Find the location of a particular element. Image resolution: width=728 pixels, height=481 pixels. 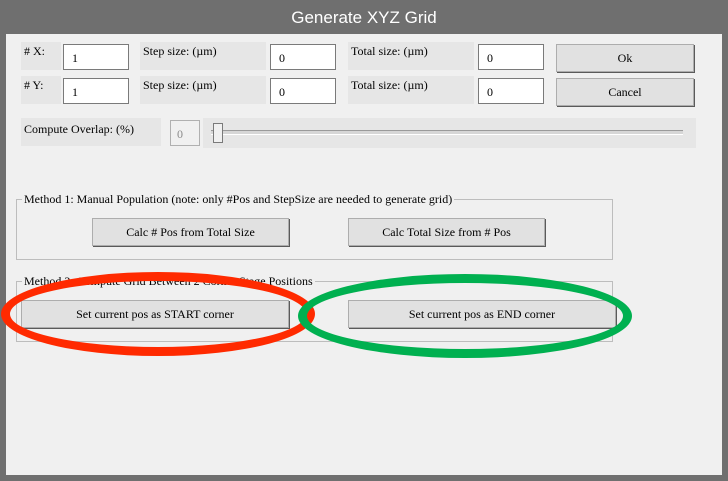

x-count-label: # X: is located at coordinates (41, 56).